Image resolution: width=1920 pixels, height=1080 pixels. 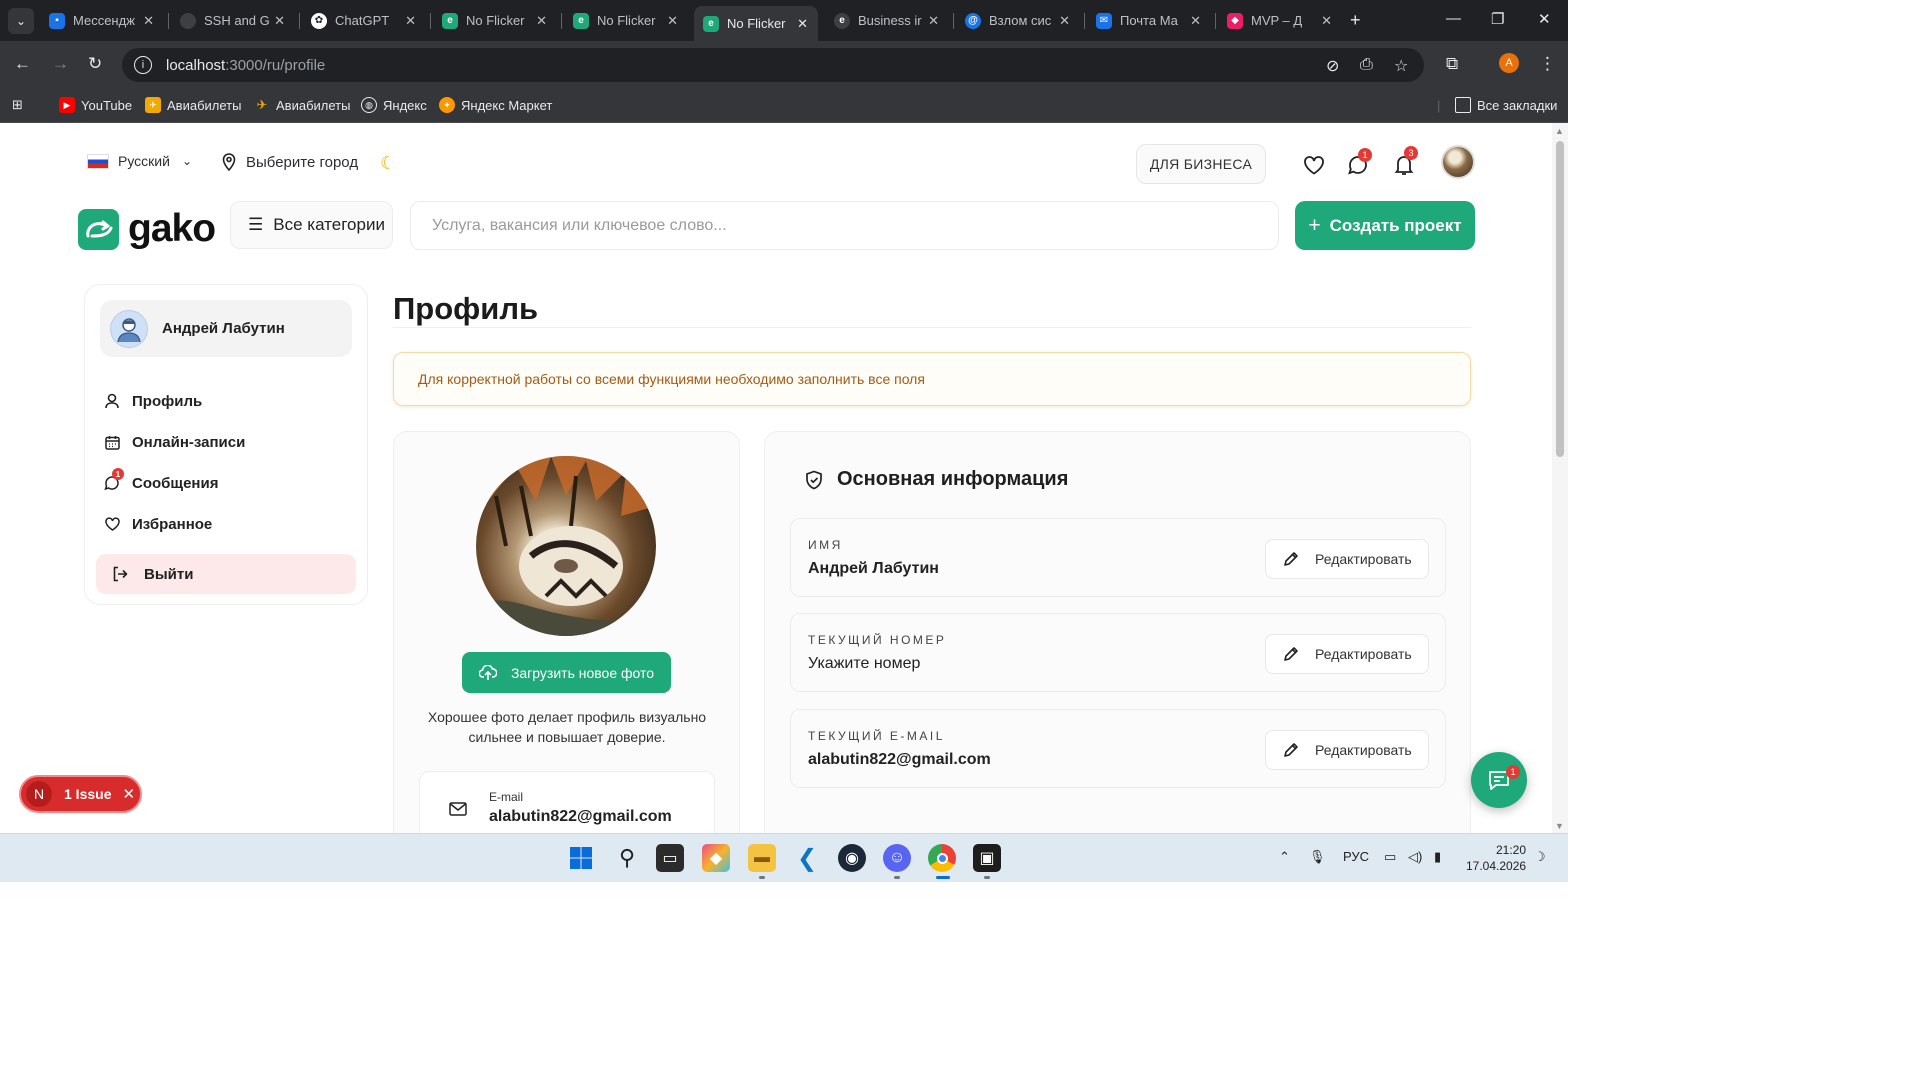 What do you see at coordinates (1405, 161) in the screenshot?
I see `notifications-bell-icon: 3` at bounding box center [1405, 161].